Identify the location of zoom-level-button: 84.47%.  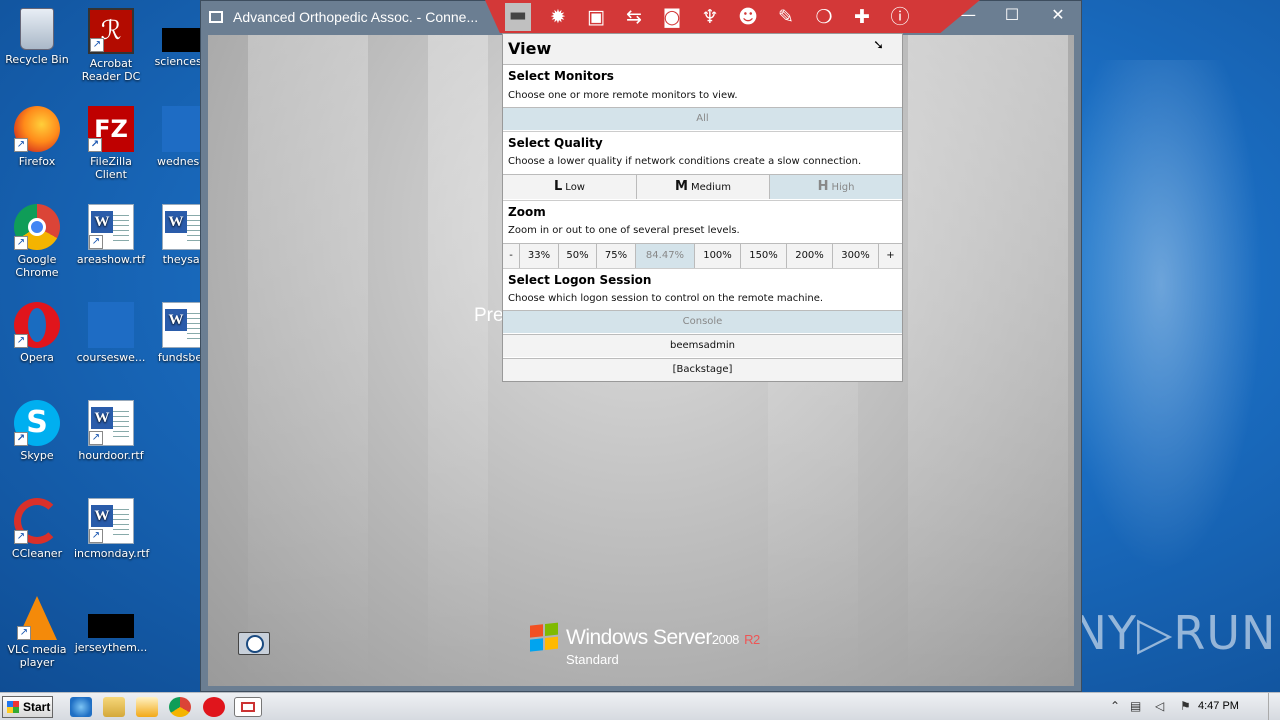
(665, 255).